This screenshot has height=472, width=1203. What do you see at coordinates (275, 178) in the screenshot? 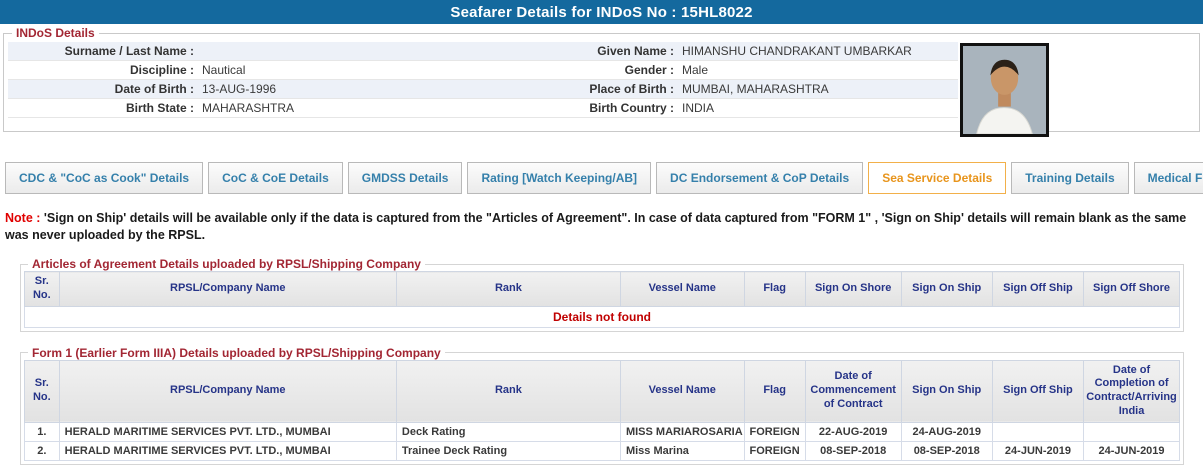
I see `tab-coc-coe: CoC & CoE Details` at bounding box center [275, 178].